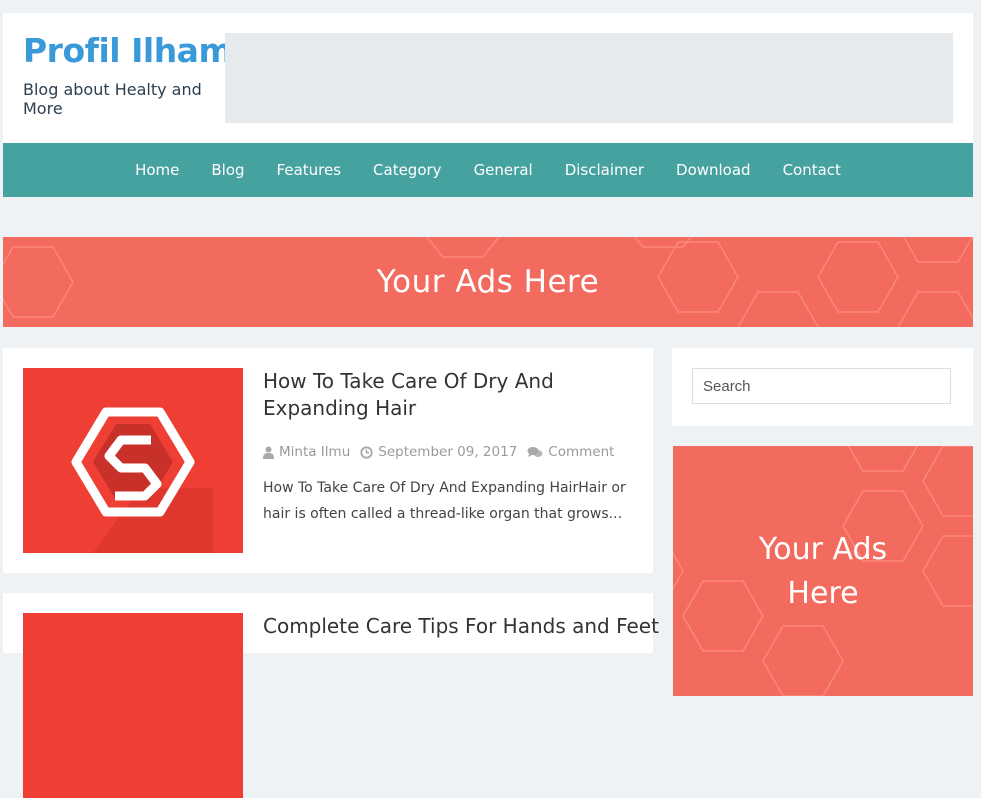 The image size is (981, 798). I want to click on sidebar-ad-line1: Your Ads, so click(823, 549).